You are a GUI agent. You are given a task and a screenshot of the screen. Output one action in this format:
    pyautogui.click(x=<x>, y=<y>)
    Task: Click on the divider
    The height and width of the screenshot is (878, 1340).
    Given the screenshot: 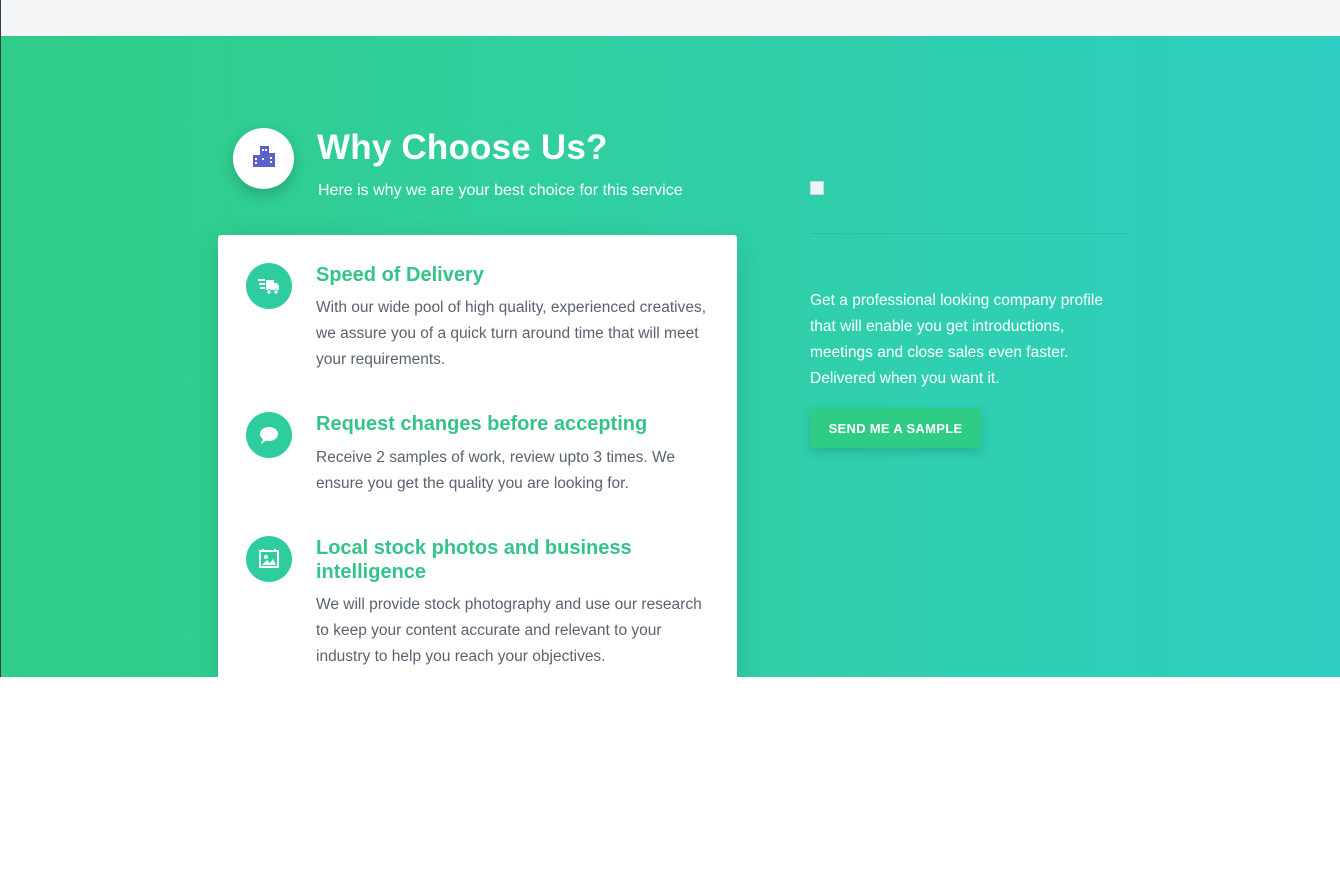 What is the action you would take?
    pyautogui.click(x=968, y=233)
    